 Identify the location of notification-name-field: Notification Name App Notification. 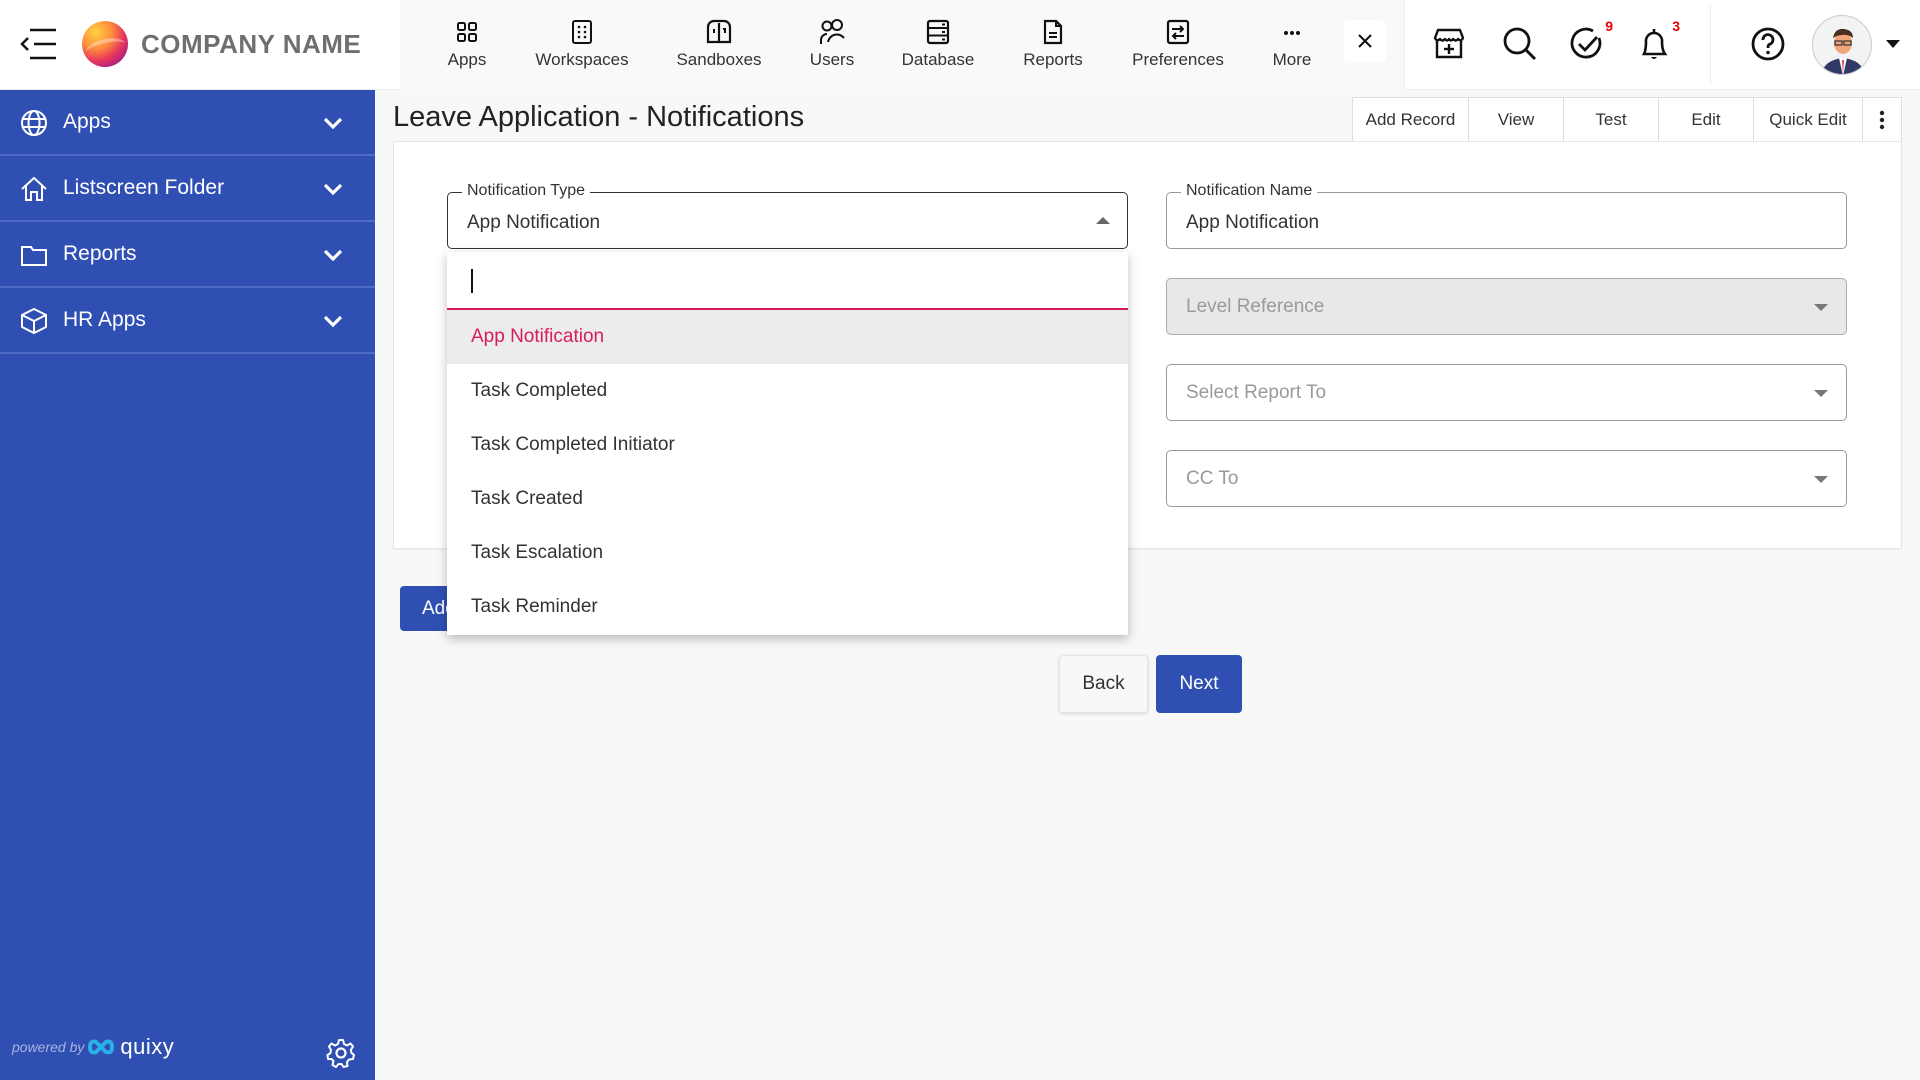
(1506, 215).